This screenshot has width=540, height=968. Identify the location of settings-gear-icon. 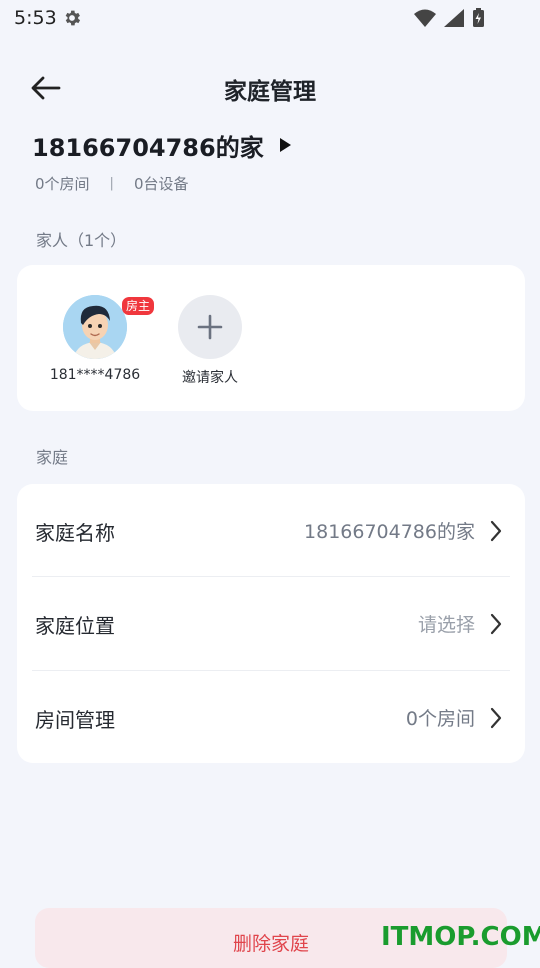
(73, 18).